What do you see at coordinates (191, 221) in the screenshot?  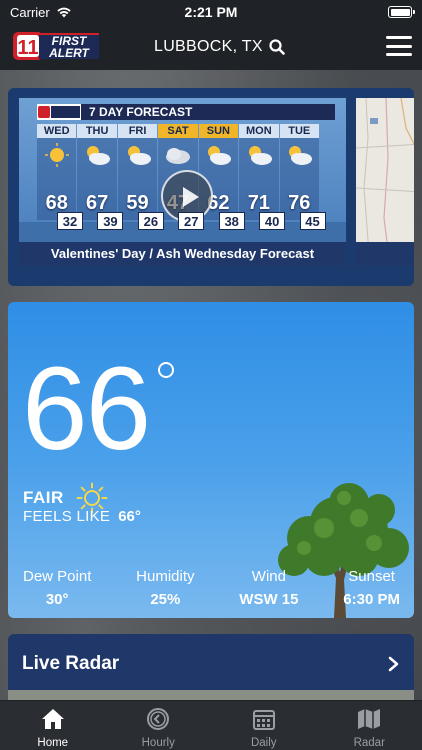 I see `day-low-temp: 27` at bounding box center [191, 221].